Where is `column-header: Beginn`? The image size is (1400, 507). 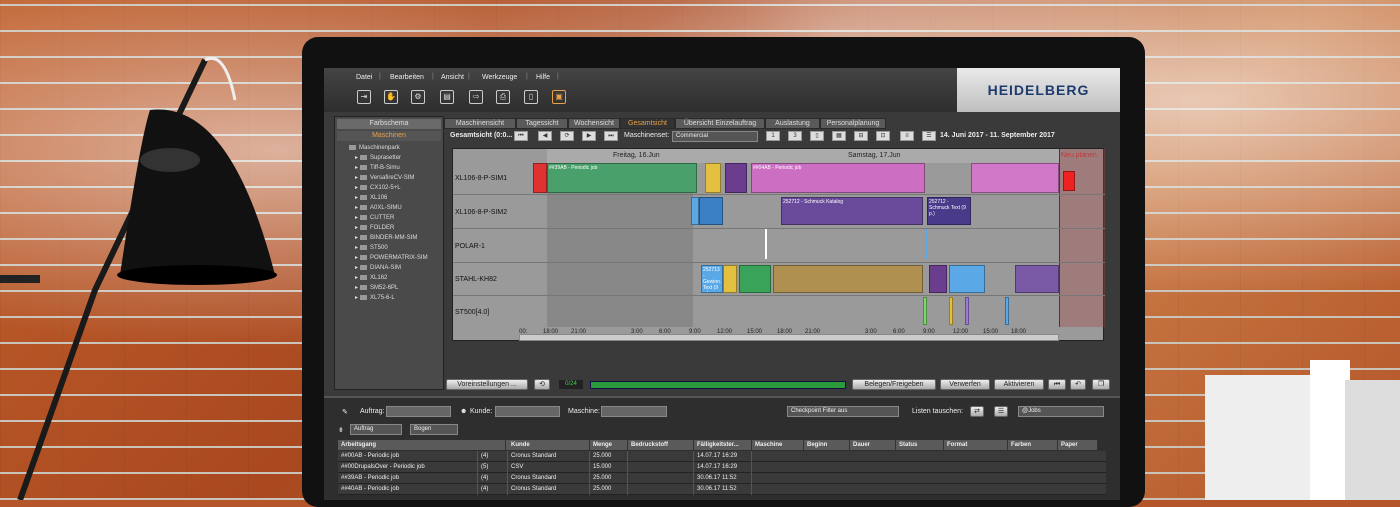 column-header: Beginn is located at coordinates (827, 445).